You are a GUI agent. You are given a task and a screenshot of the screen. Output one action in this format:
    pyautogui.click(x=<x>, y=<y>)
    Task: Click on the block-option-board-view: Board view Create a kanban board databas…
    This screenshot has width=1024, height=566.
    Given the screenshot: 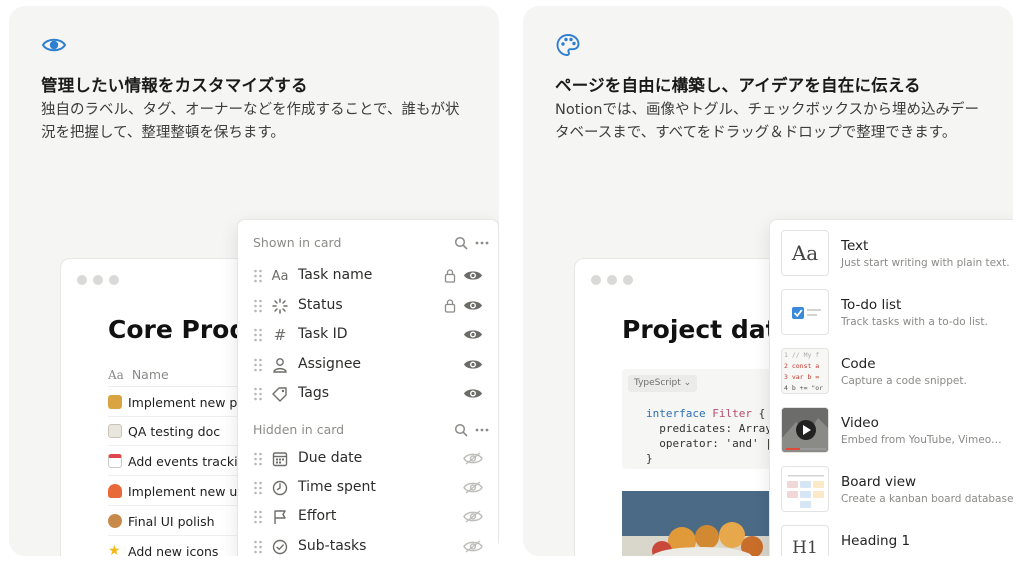 What is the action you would take?
    pyautogui.click(x=891, y=489)
    